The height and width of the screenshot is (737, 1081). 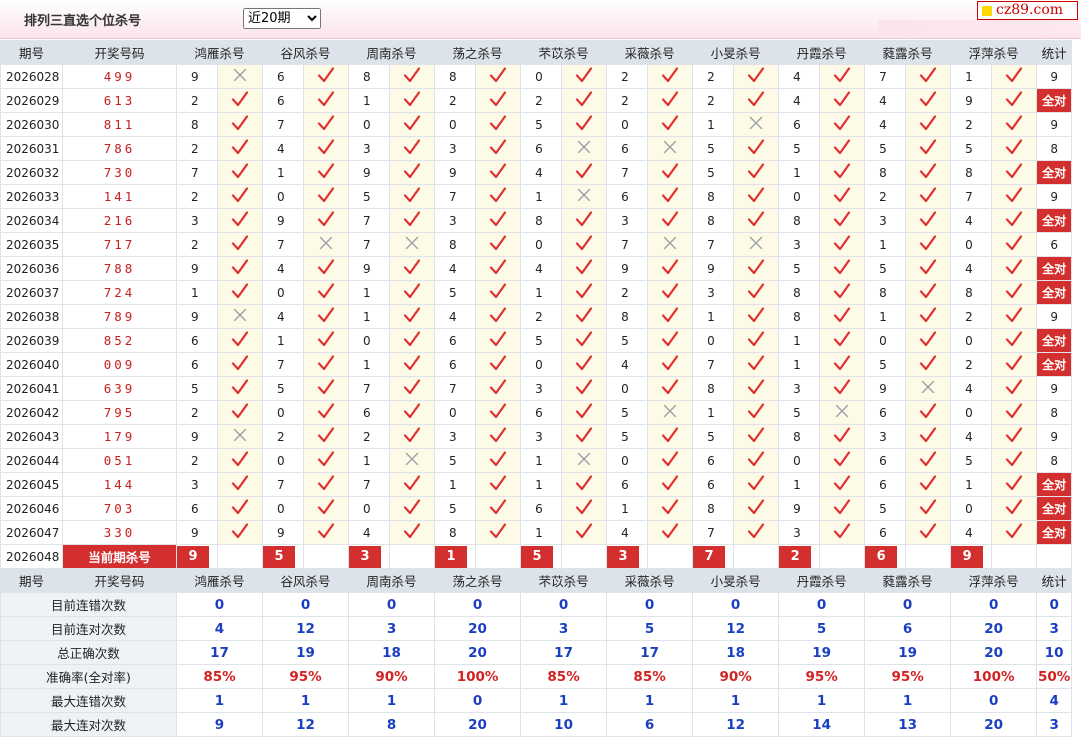 What do you see at coordinates (1054, 724) in the screenshot?
I see `summary-value-total: 3` at bounding box center [1054, 724].